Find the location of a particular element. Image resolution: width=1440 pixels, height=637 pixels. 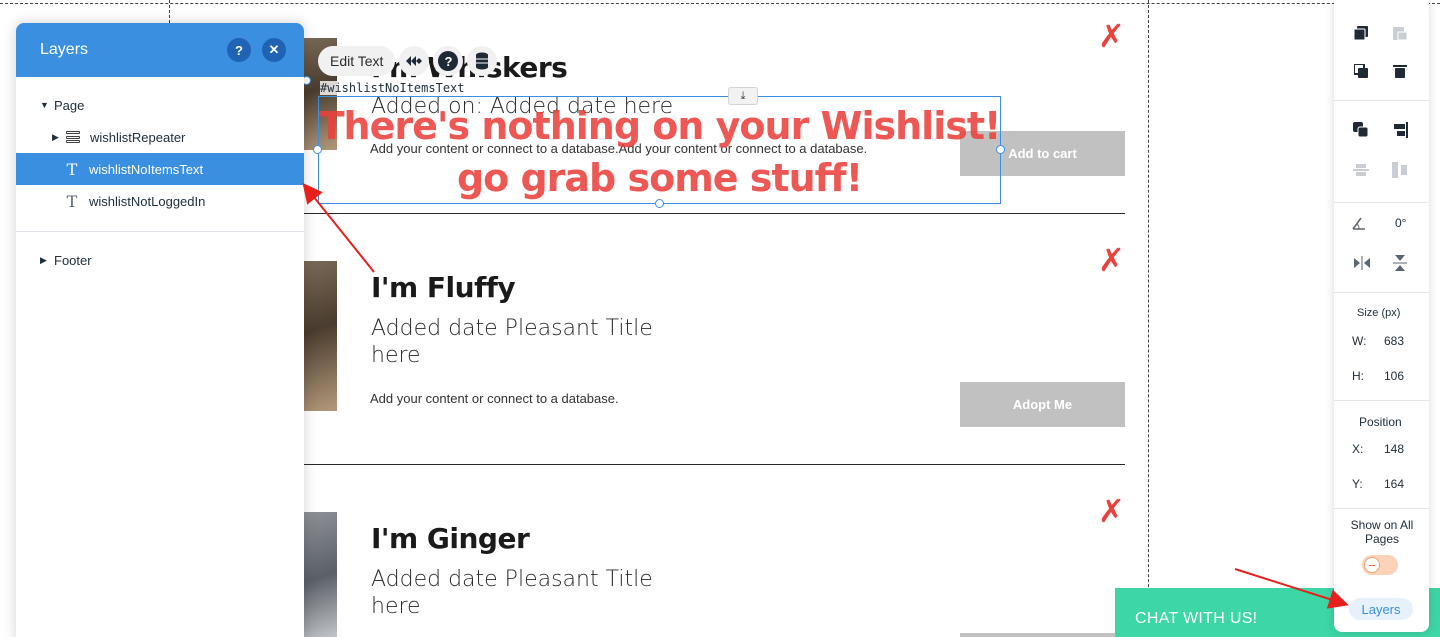

position-label: Position is located at coordinates (1380, 422).